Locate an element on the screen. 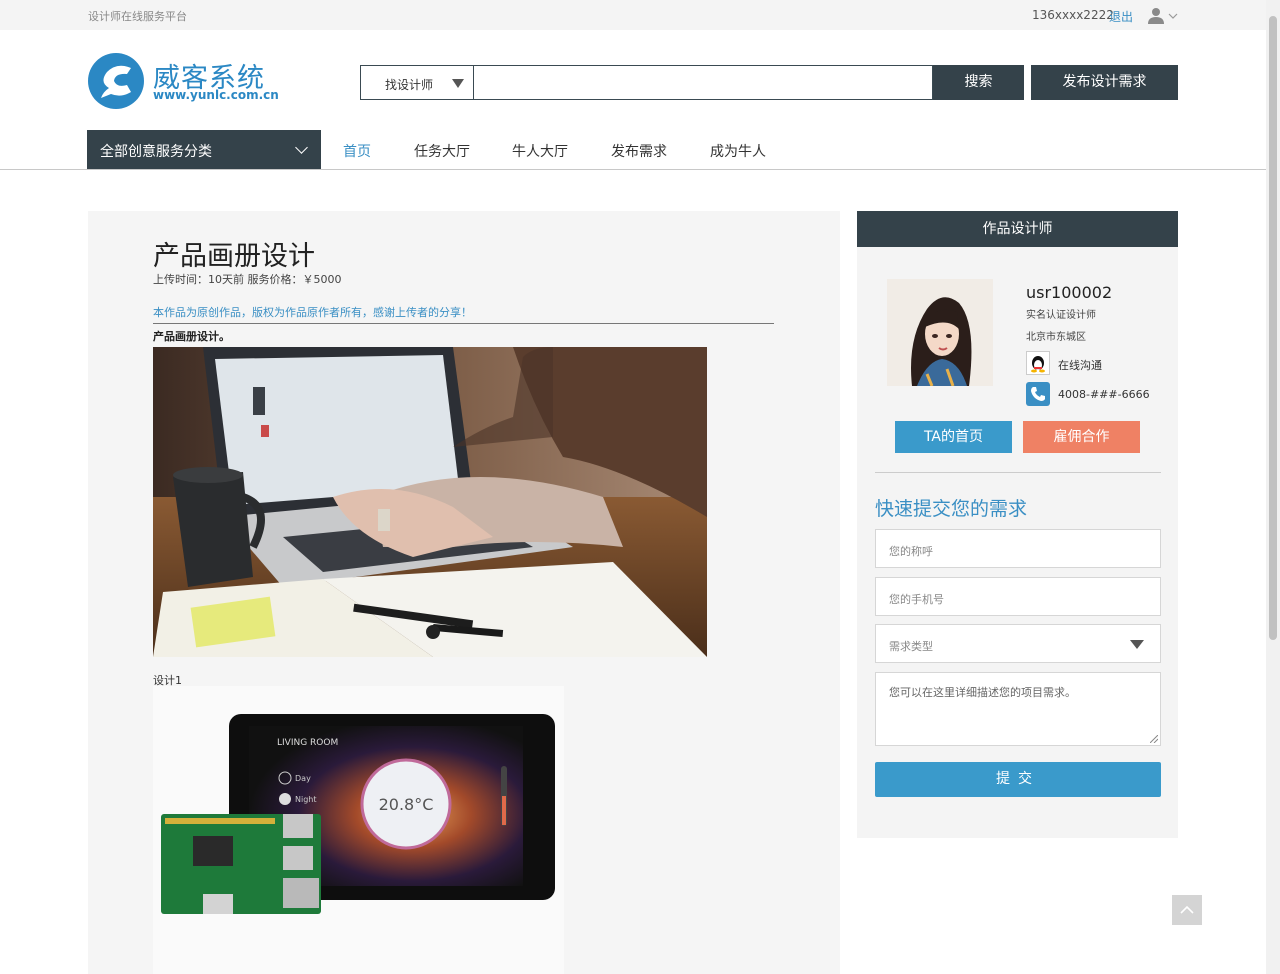  hire-button: 雇佣合作 is located at coordinates (1081, 437).